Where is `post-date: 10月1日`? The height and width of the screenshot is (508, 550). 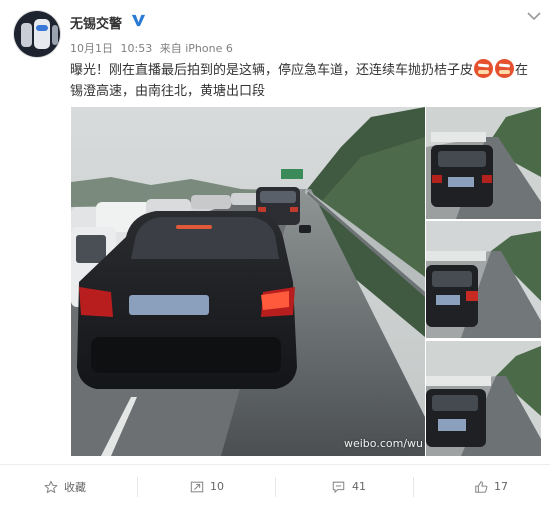
post-date: 10月1日 is located at coordinates (91, 48).